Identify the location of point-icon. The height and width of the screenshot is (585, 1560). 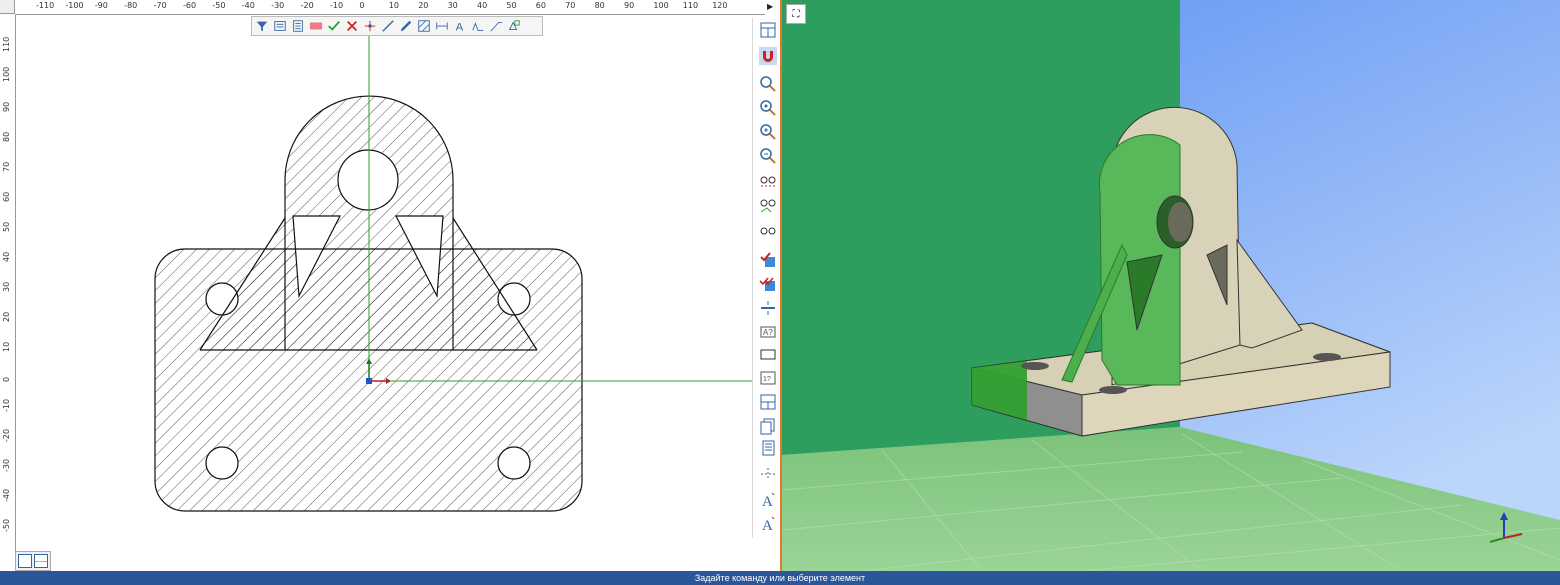
(370, 26).